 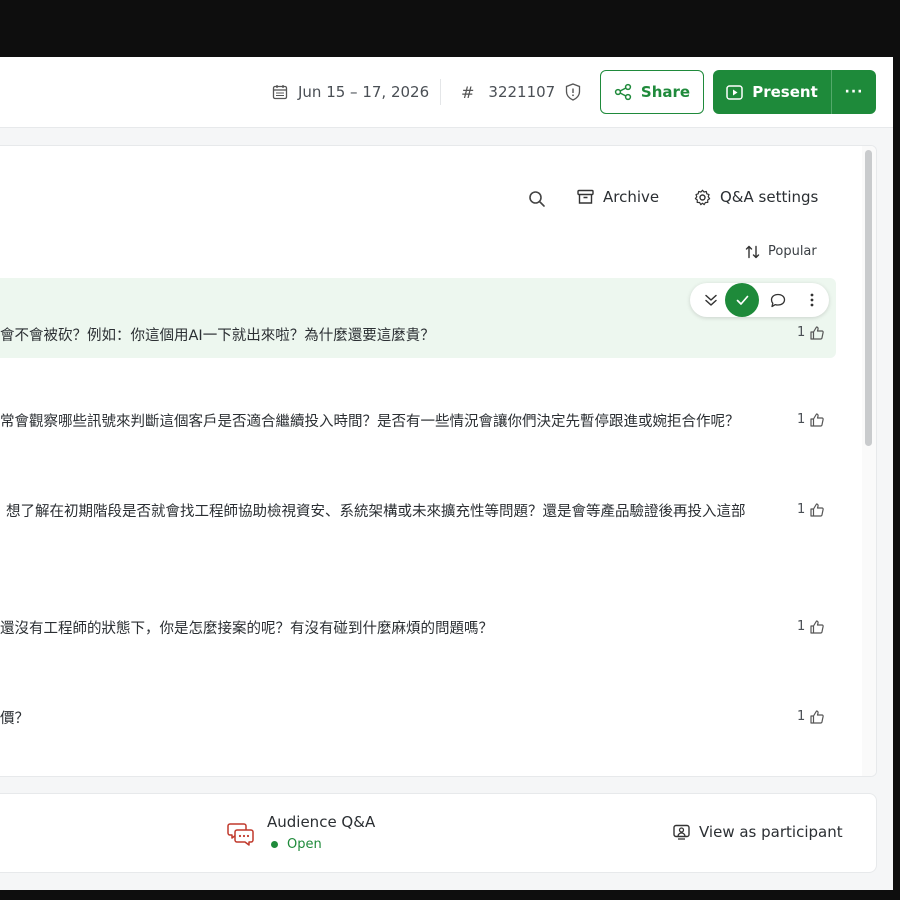 I want to click on share-button: Share, so click(x=652, y=92).